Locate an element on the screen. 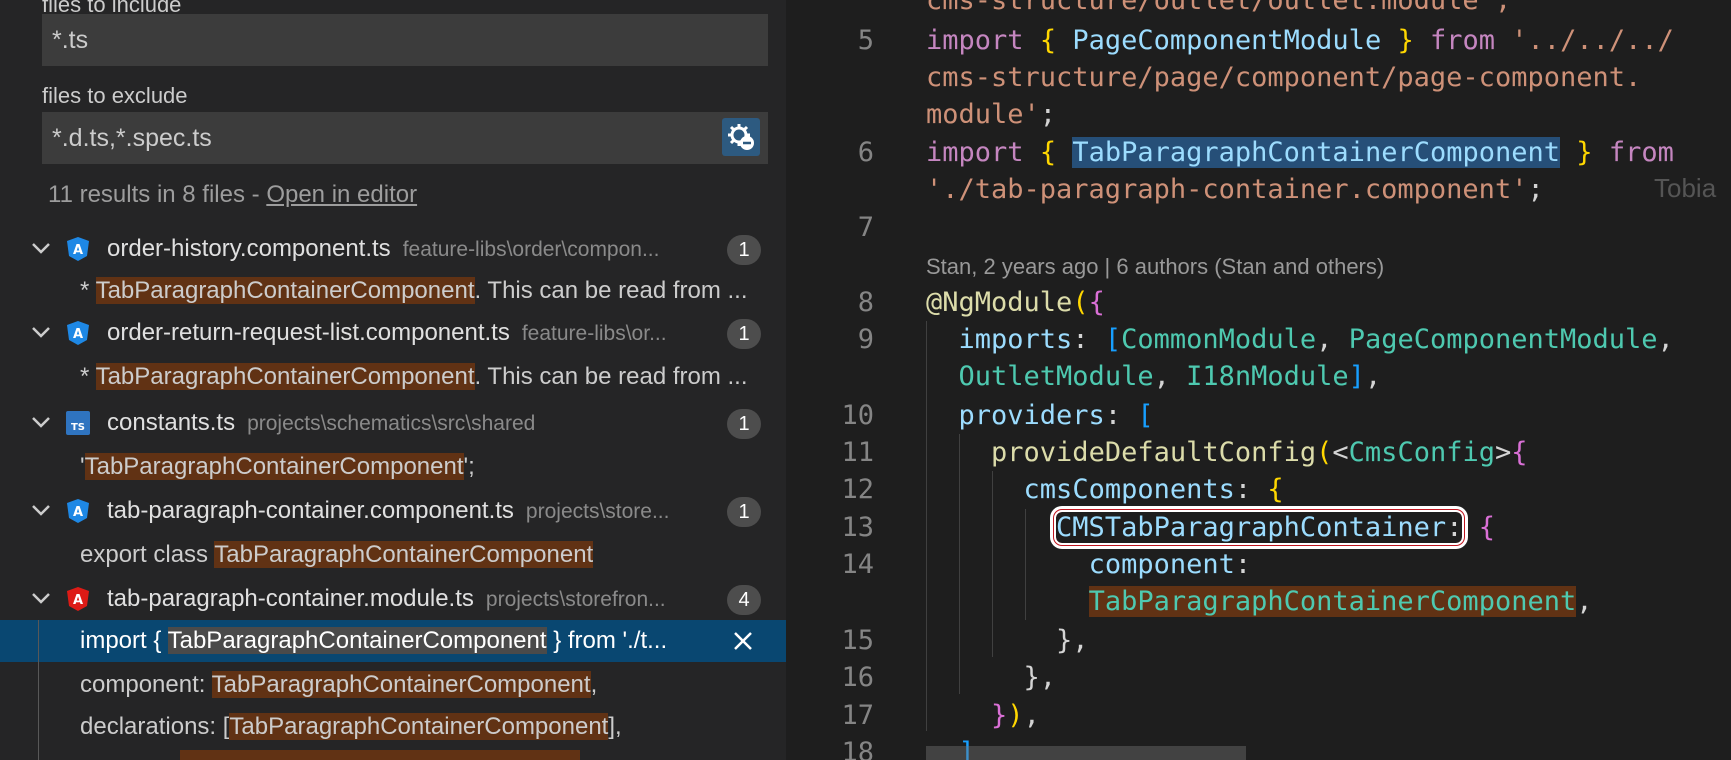 The image size is (1731, 760). tree-indent-guide is located at coordinates (38, 690).